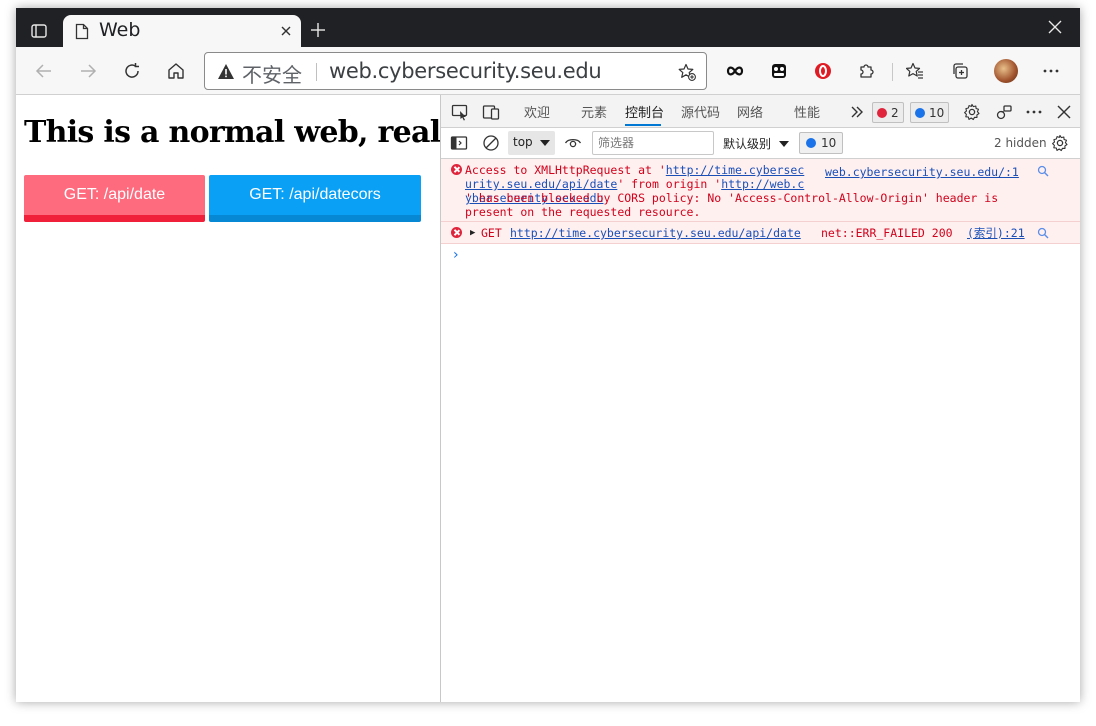 The image size is (1096, 726). I want to click on console-settings-button, so click(1060, 143).